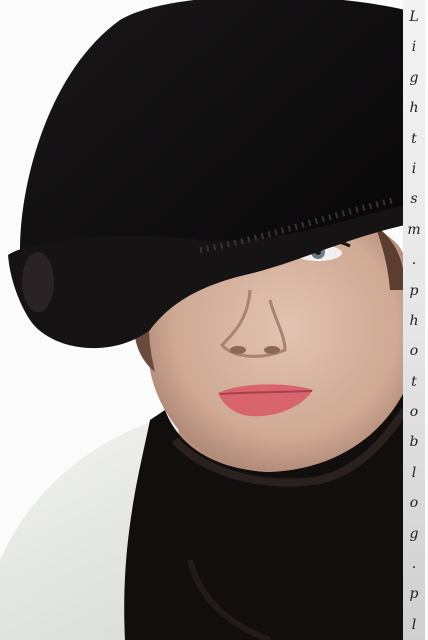  I want to click on watermark-char: s, so click(414, 199).